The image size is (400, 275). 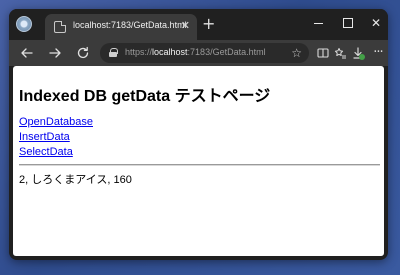 I want to click on download-icon, so click(x=358, y=53).